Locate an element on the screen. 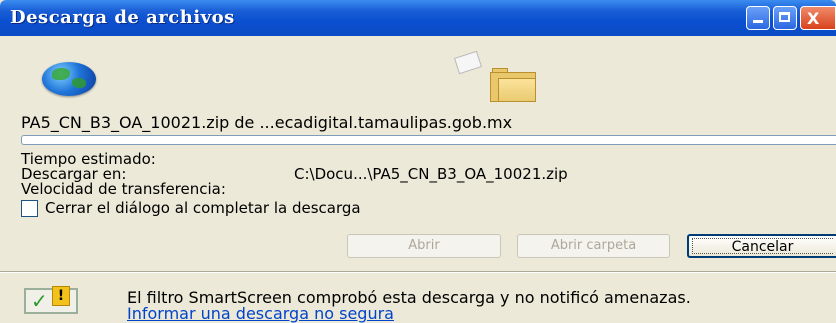 The width and height of the screenshot is (836, 323). download-progress-bar is located at coordinates (428, 140).